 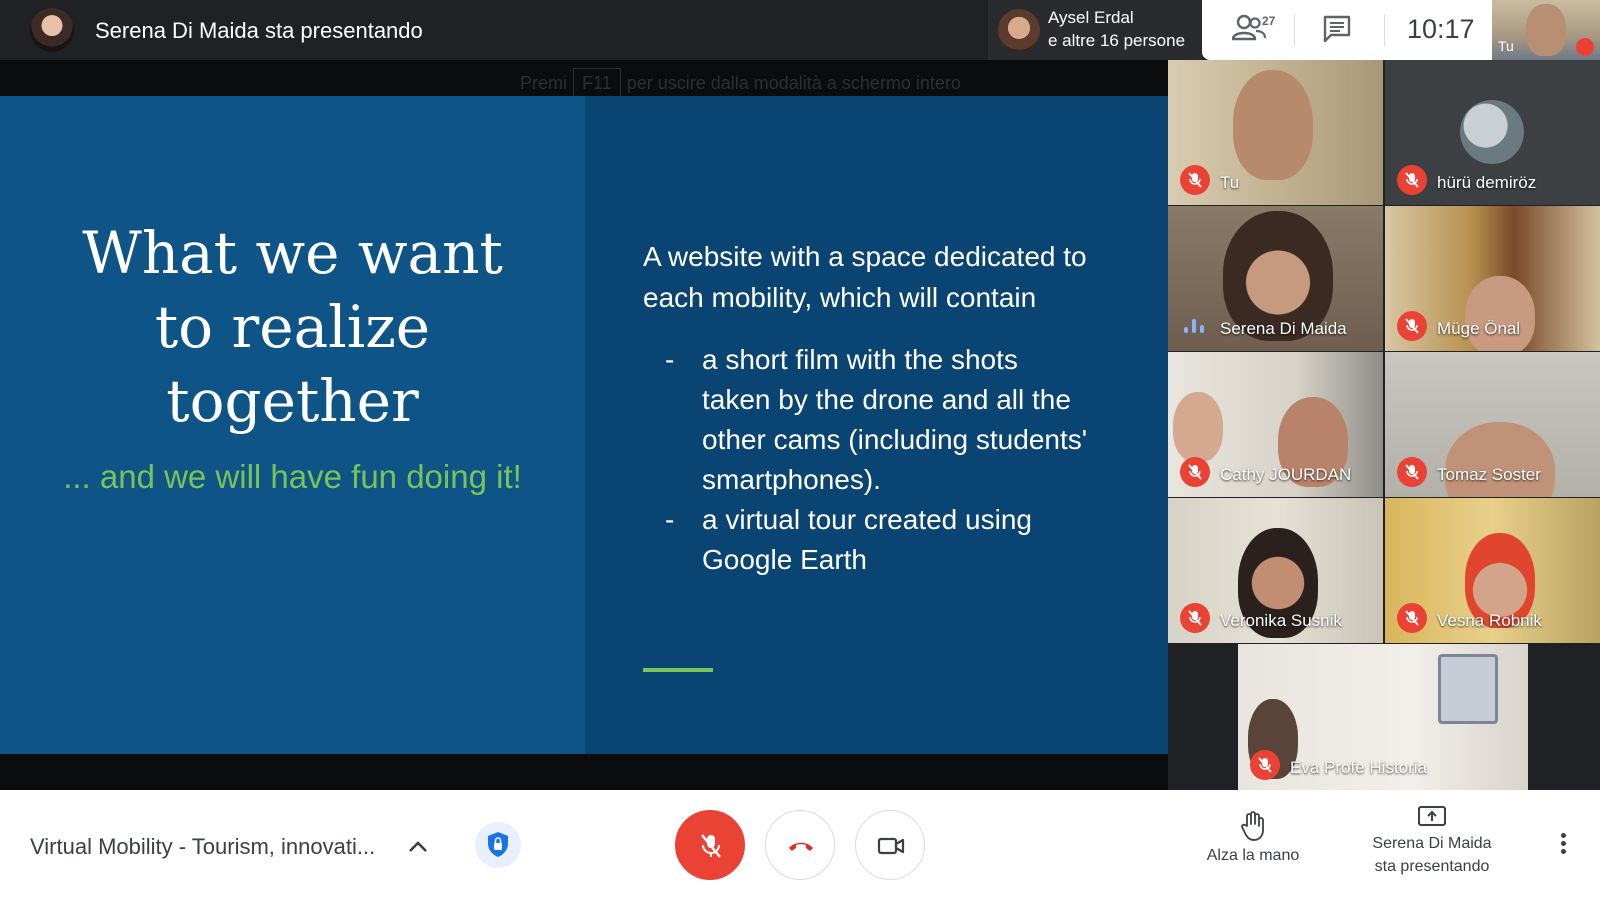 I want to click on host-controls-button, so click(x=498, y=845).